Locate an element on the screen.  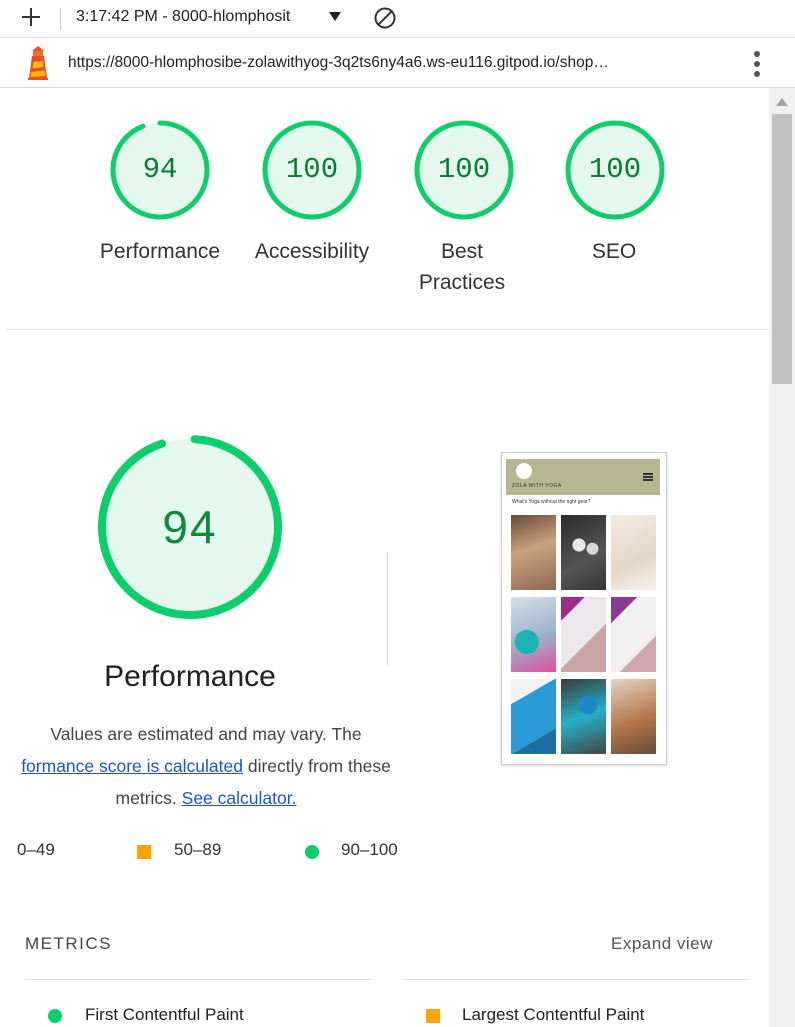
metric-first-contentful-paint: First Contentful Paint is located at coordinates (164, 1014).